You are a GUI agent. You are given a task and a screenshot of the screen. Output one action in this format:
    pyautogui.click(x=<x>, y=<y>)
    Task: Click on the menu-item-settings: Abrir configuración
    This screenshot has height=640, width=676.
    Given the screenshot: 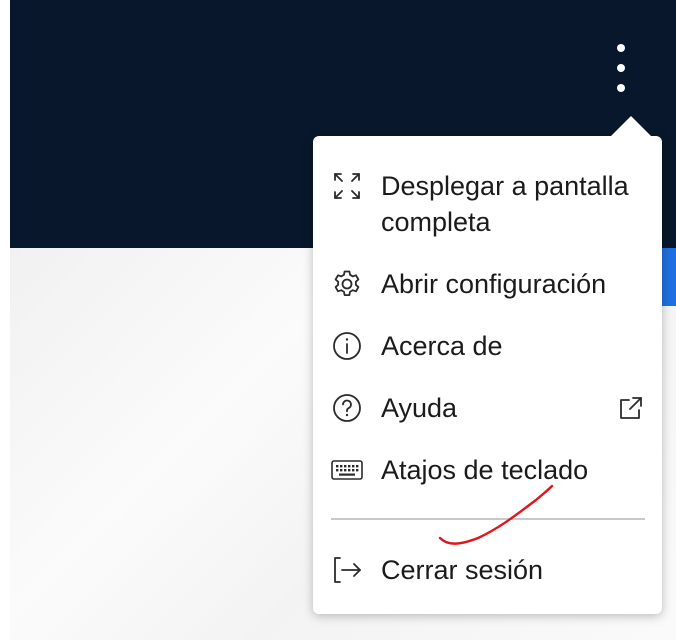 What is the action you would take?
    pyautogui.click(x=487, y=284)
    